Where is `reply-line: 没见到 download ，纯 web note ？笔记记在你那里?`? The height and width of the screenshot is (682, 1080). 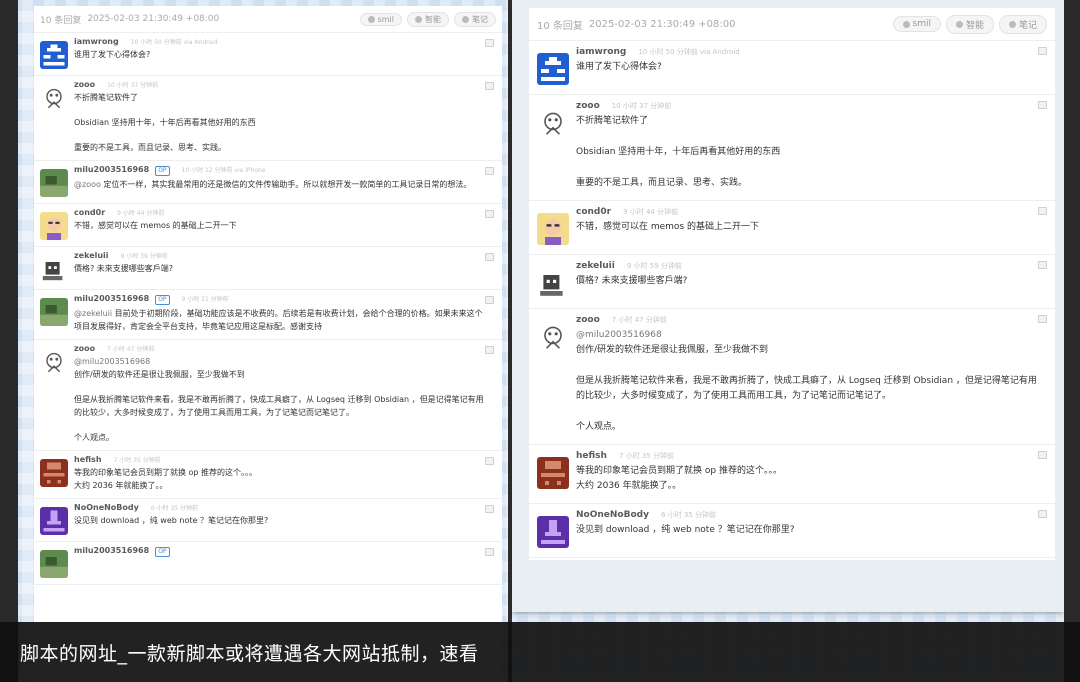 reply-line: 没见到 download ，纯 web note ？笔记记在你那里? is located at coordinates (171, 520).